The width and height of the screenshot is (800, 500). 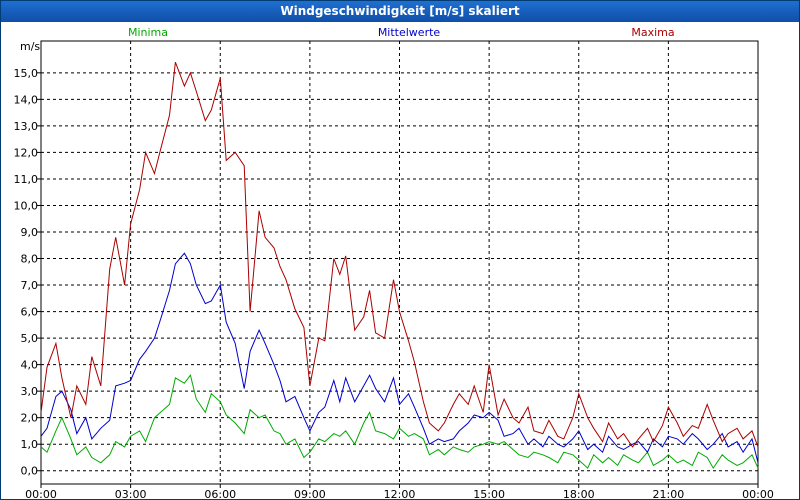 I want to click on chart-title: Windgeschwindigkeit [m/s] skaliert, so click(x=400, y=11).